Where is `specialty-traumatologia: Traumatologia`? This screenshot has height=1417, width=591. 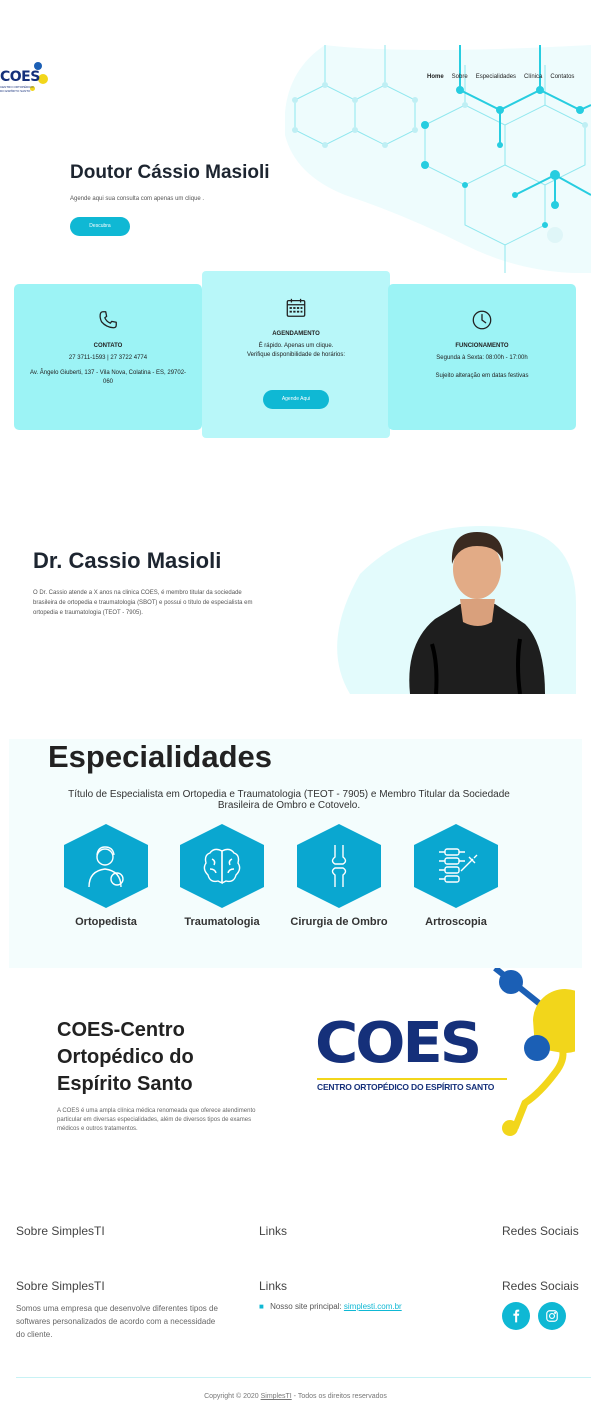 specialty-traumatologia: Traumatologia is located at coordinates (222, 876).